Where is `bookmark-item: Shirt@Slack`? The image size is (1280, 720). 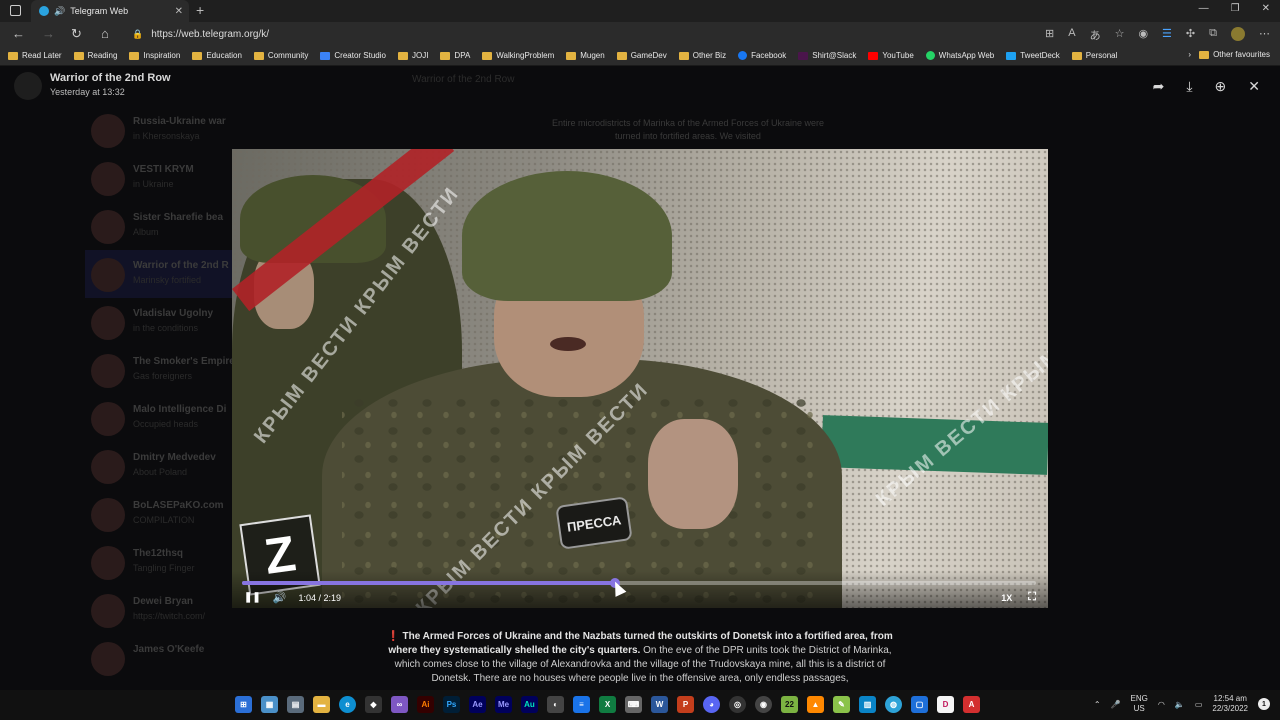
bookmark-item: Shirt@Slack is located at coordinates (827, 55).